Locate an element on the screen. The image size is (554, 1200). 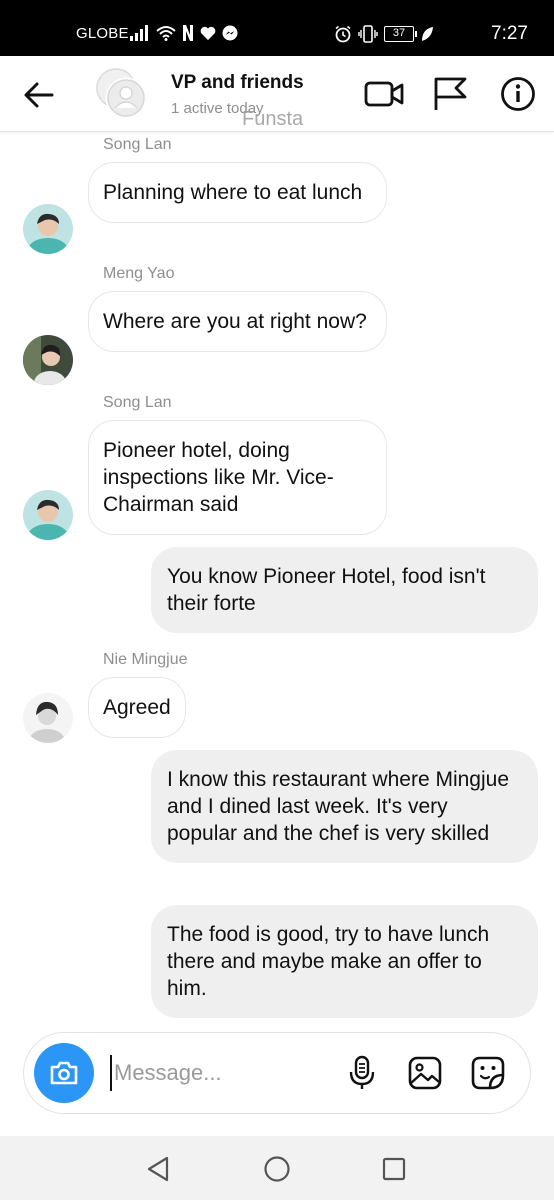
nav-recents-icon is located at coordinates (394, 1169).